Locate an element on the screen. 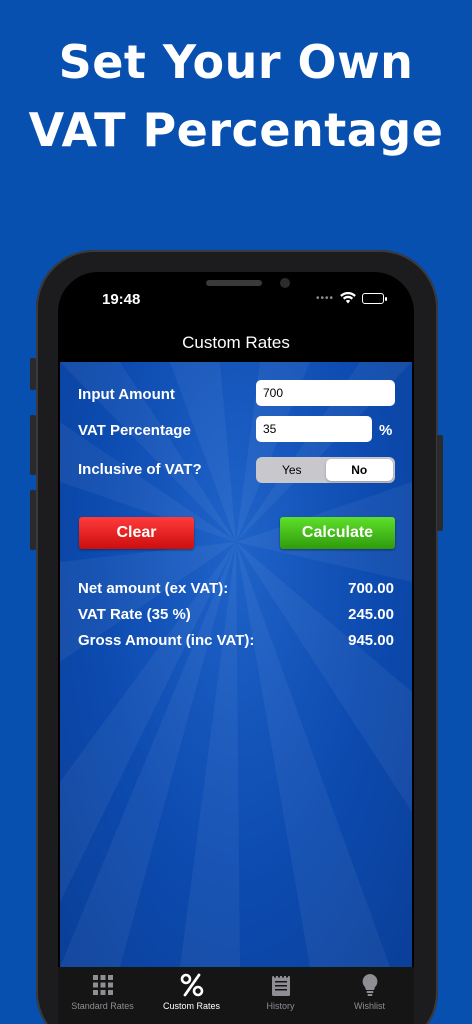 This screenshot has width=472, height=1024. percent-sign: % is located at coordinates (386, 430).